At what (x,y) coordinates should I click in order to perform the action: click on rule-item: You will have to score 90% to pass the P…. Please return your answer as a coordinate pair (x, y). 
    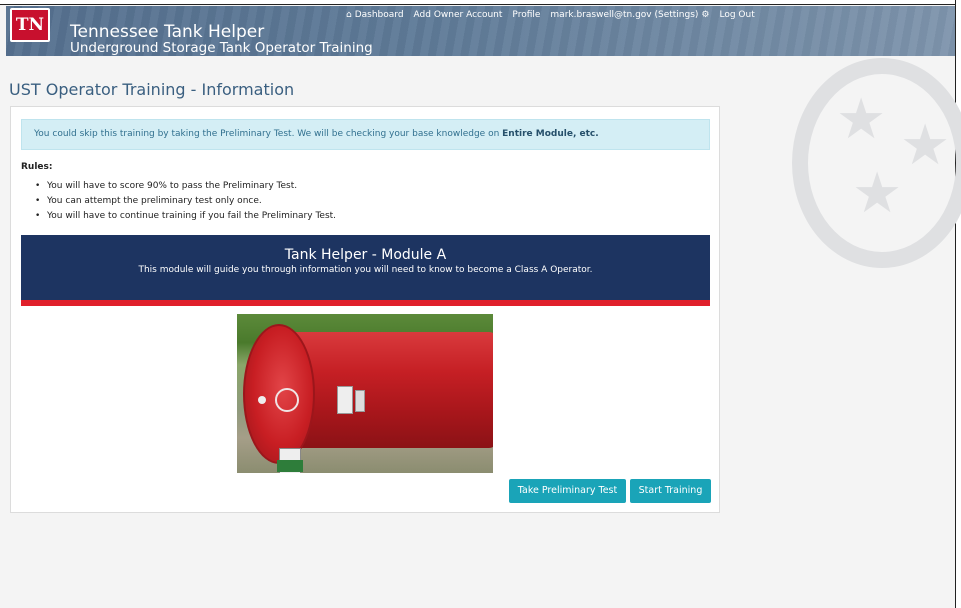
    Looking at the image, I should click on (185, 186).